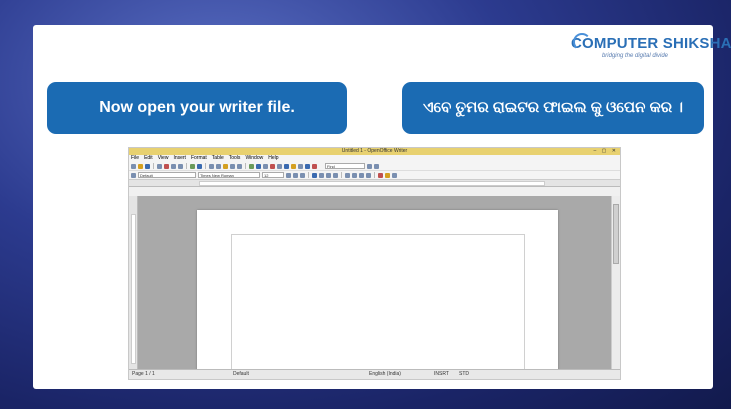  Describe the element at coordinates (197, 108) in the screenshot. I see `english-instruction: Now open your writer file.` at that location.